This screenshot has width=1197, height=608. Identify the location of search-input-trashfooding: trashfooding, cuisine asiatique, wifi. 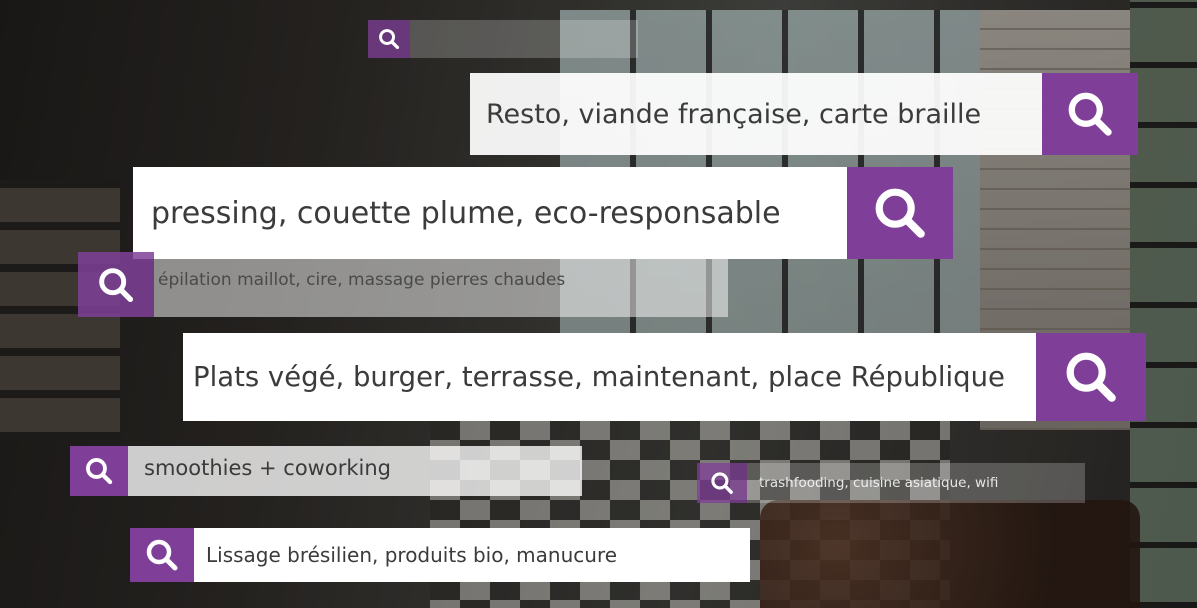
(916, 483).